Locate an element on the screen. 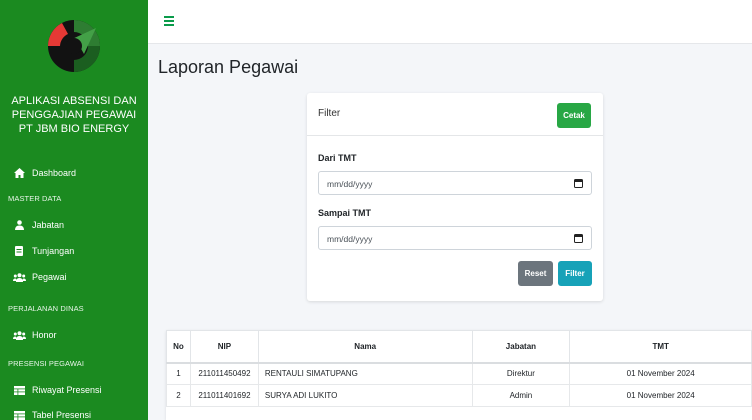 This screenshot has width=752, height=420. cell-jabatan: Direktur is located at coordinates (521, 373).